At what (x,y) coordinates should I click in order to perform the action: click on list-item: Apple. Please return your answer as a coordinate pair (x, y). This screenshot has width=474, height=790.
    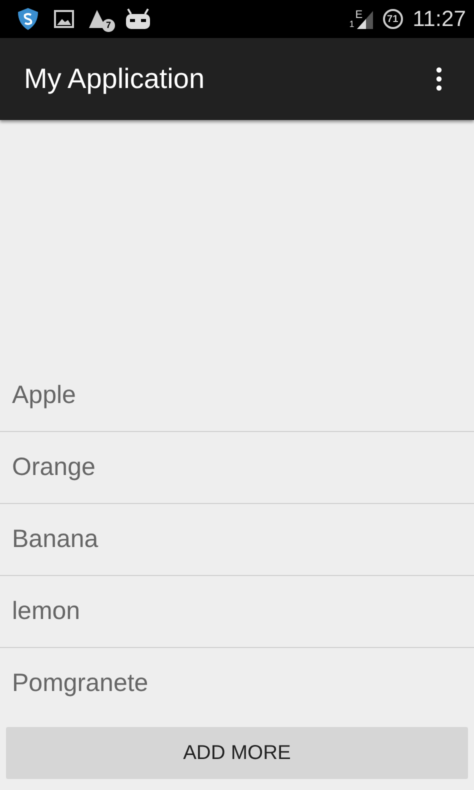
    Looking at the image, I should click on (44, 395).